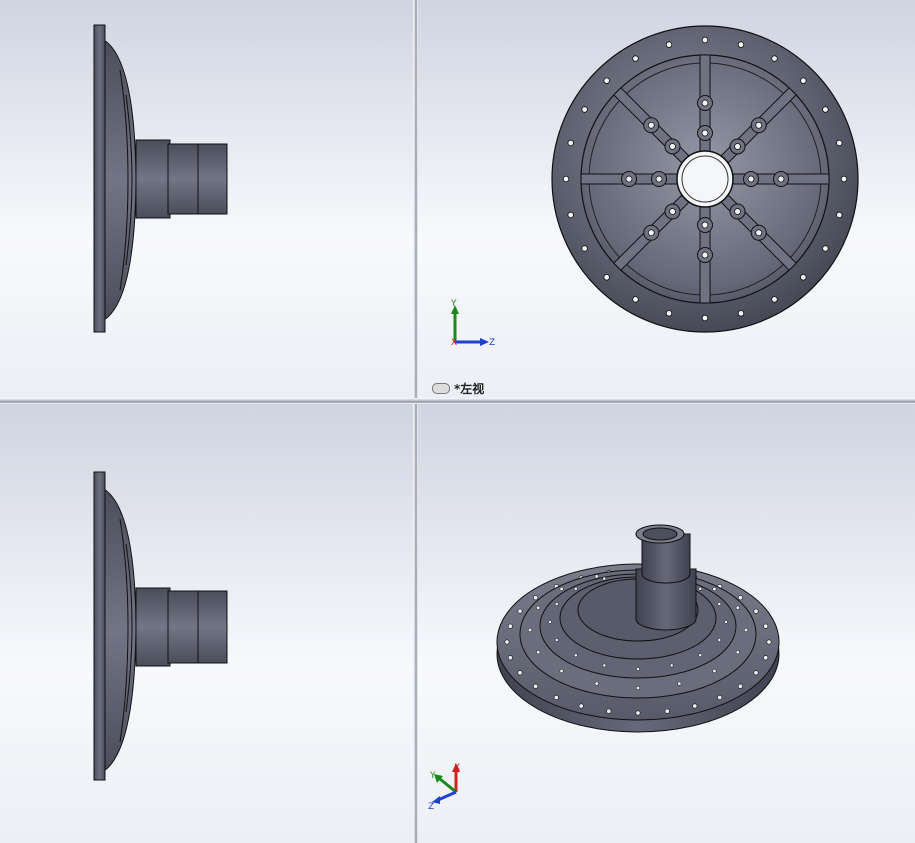  What do you see at coordinates (441, 388) in the screenshot?
I see `link-view-icon` at bounding box center [441, 388].